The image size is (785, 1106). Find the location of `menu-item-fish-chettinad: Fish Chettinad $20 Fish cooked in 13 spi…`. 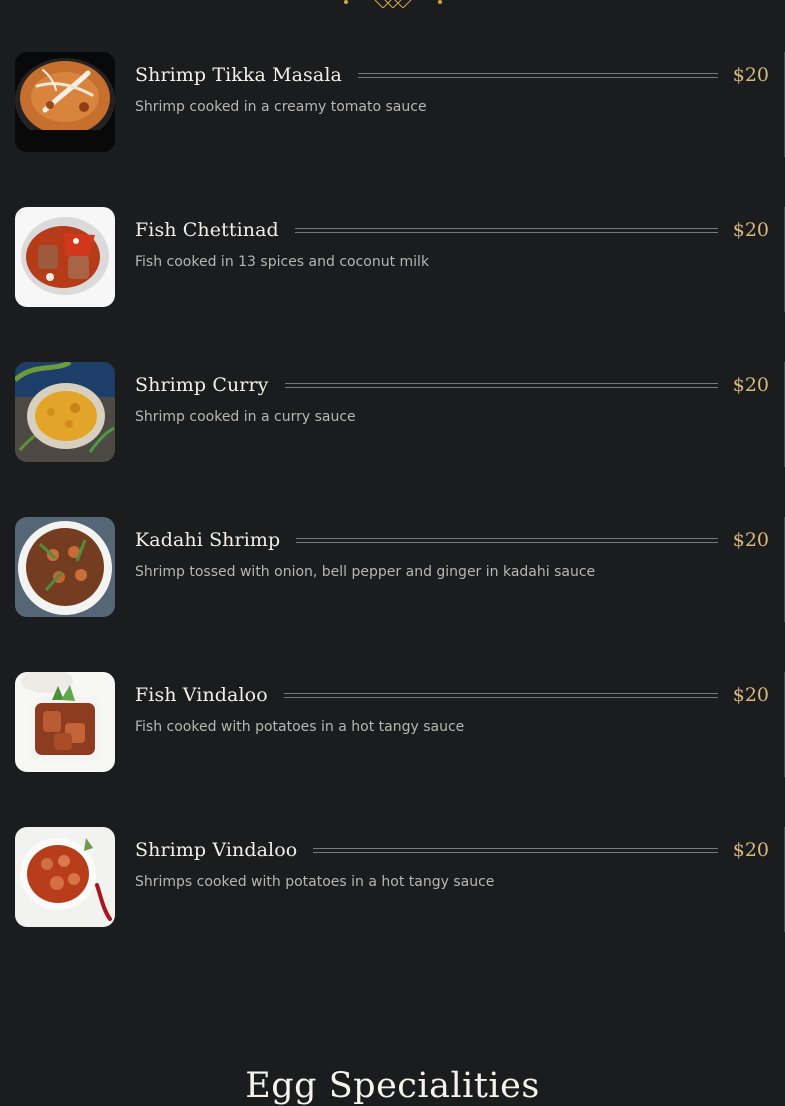

menu-item-fish-chettinad: Fish Chettinad $20 Fish cooked in 13 spi… is located at coordinates (392, 262).